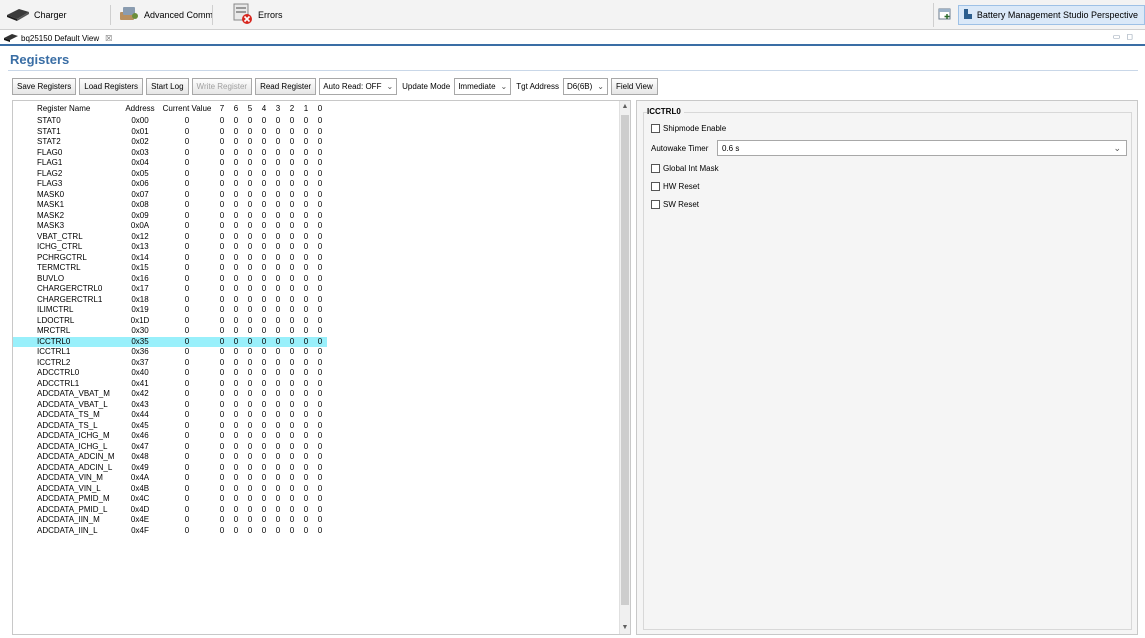 Image resolution: width=1145 pixels, height=638 pixels. I want to click on table-row: STAT1 0x01 0 0 0 0 0 0 0 0 0, so click(170, 132).